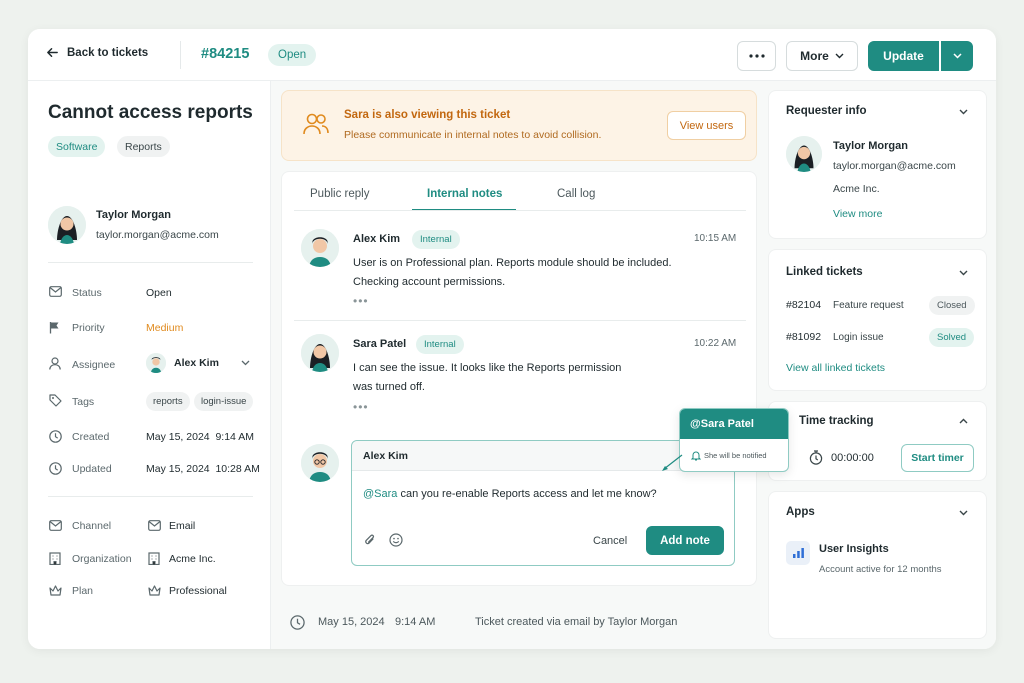  Describe the element at coordinates (55, 558) in the screenshot. I see `building-icon` at that location.